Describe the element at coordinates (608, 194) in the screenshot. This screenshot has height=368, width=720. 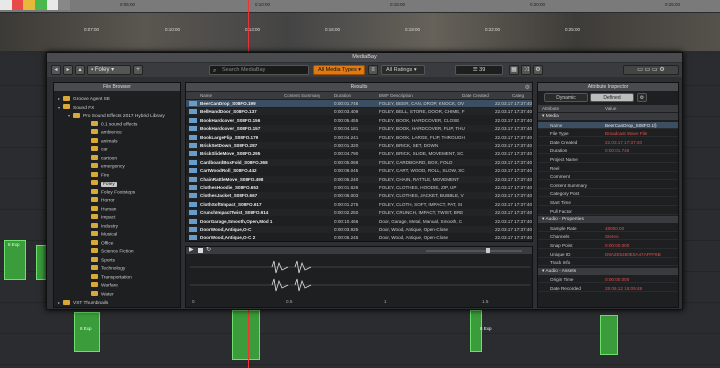
I see `attribute-row: Category Post` at that location.